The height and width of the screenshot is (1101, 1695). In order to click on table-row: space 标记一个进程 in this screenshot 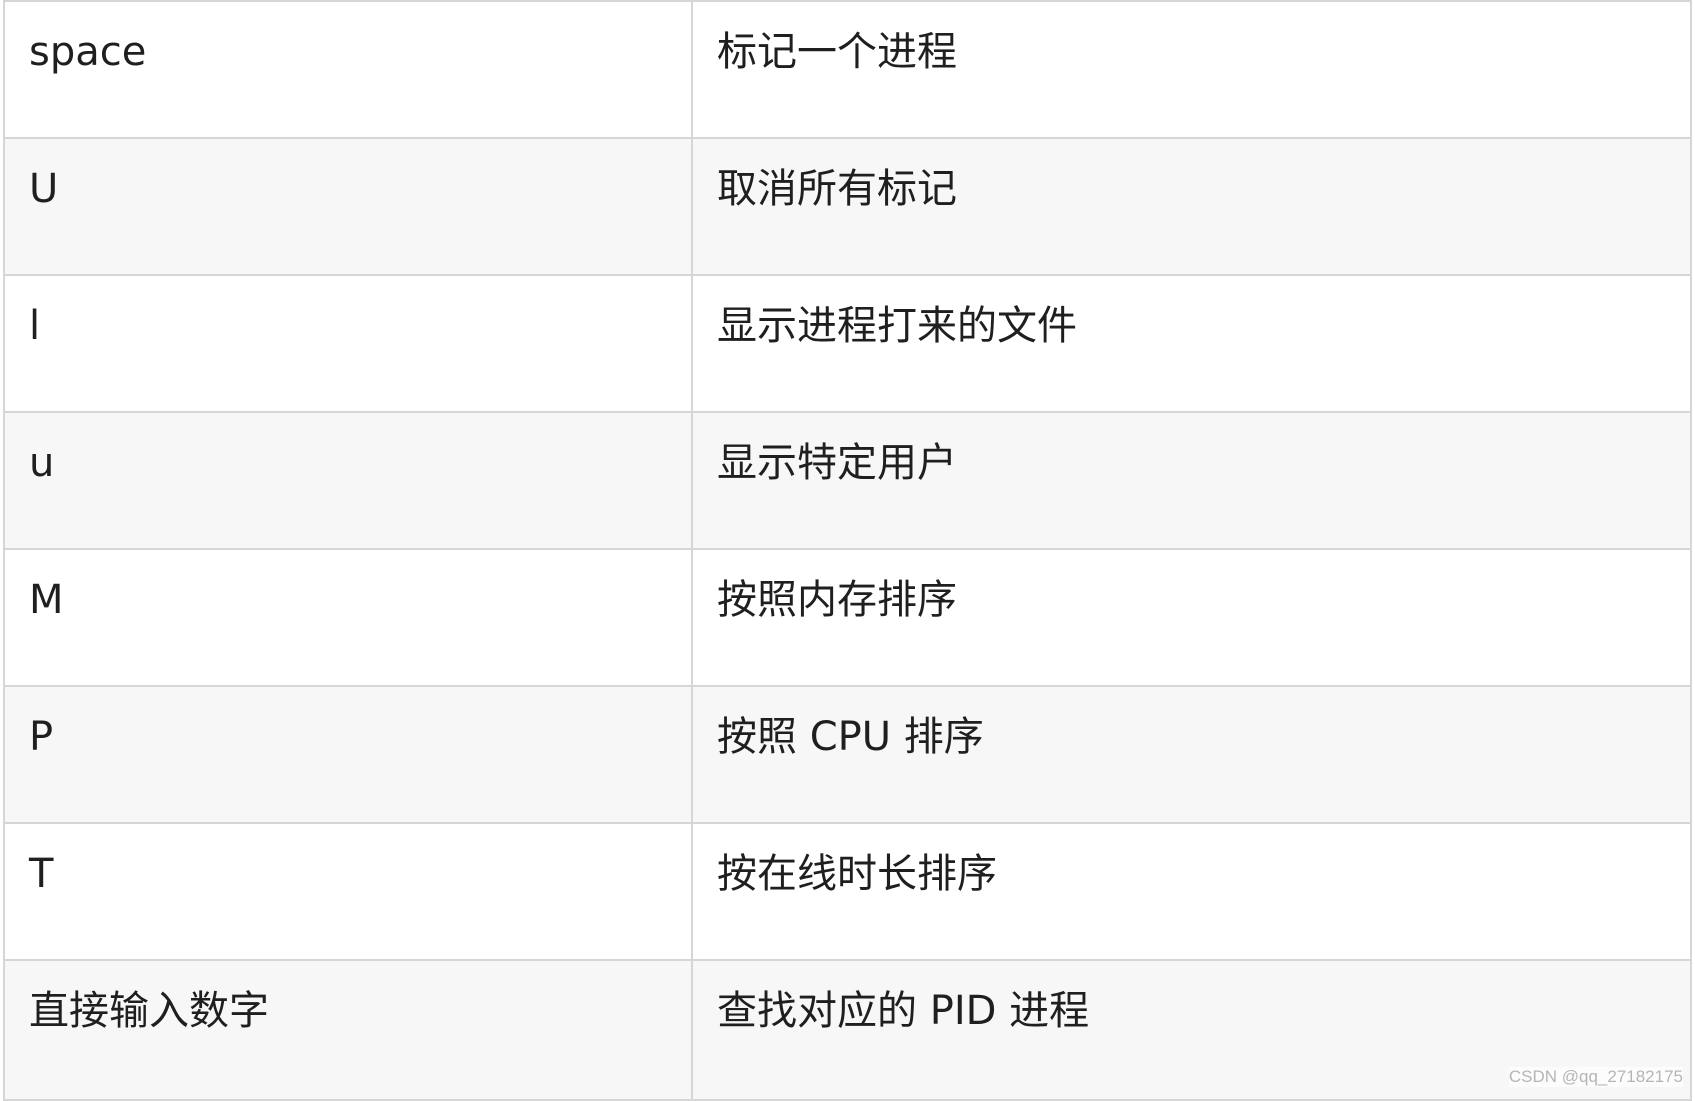, I will do `click(847, 69)`.